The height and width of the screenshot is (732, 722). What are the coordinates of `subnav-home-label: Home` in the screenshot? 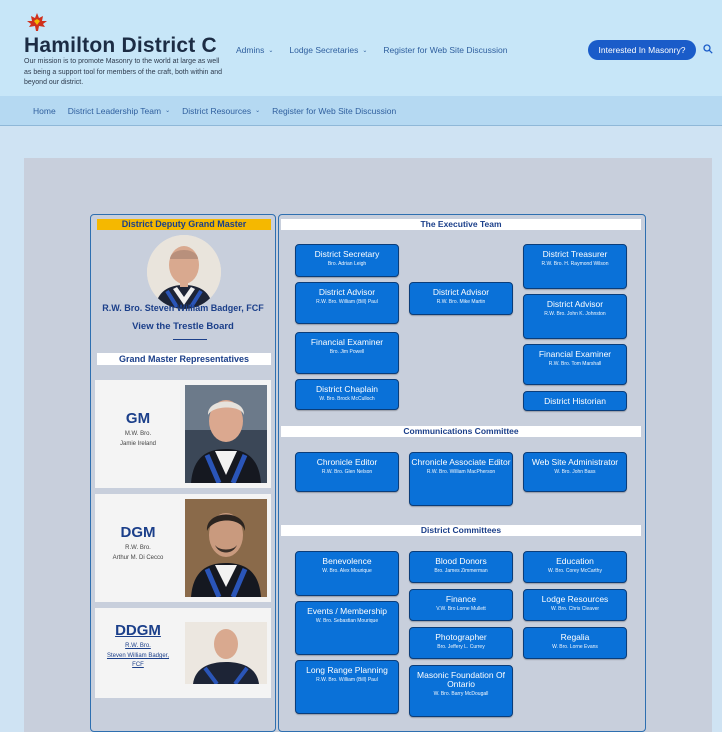 It's located at (44, 110).